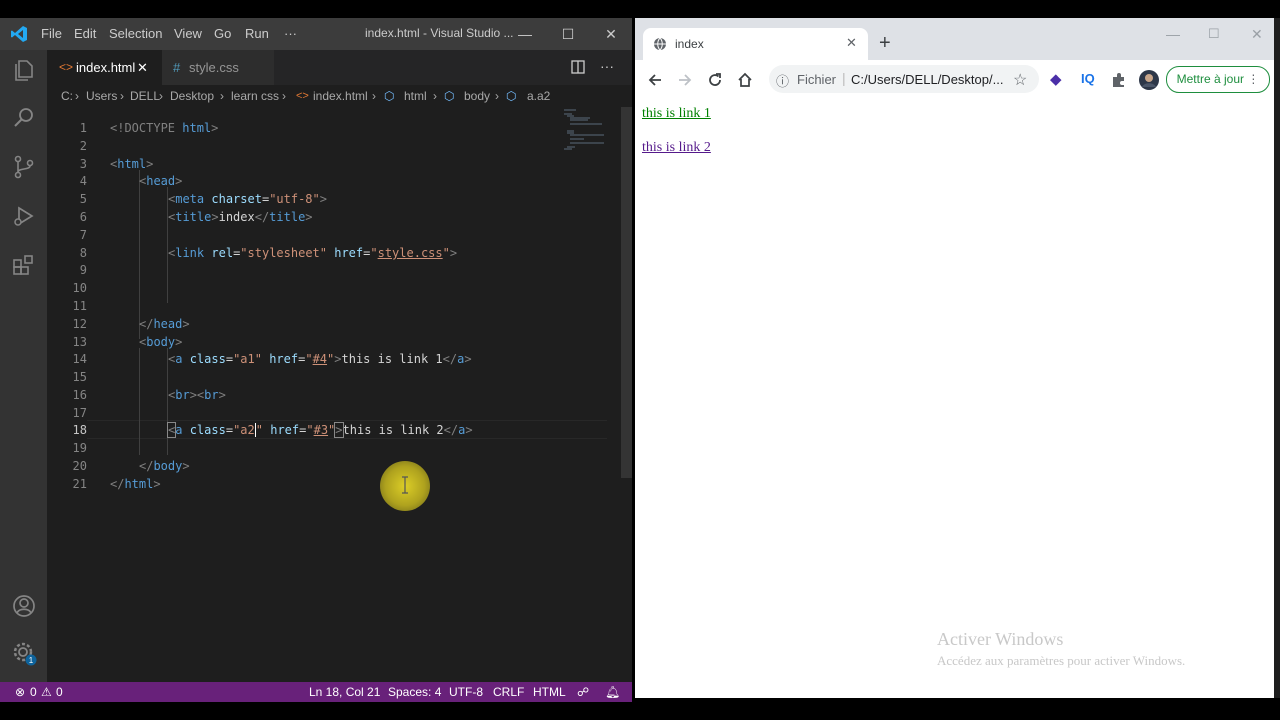  I want to click on line-number: 2, so click(83, 146).